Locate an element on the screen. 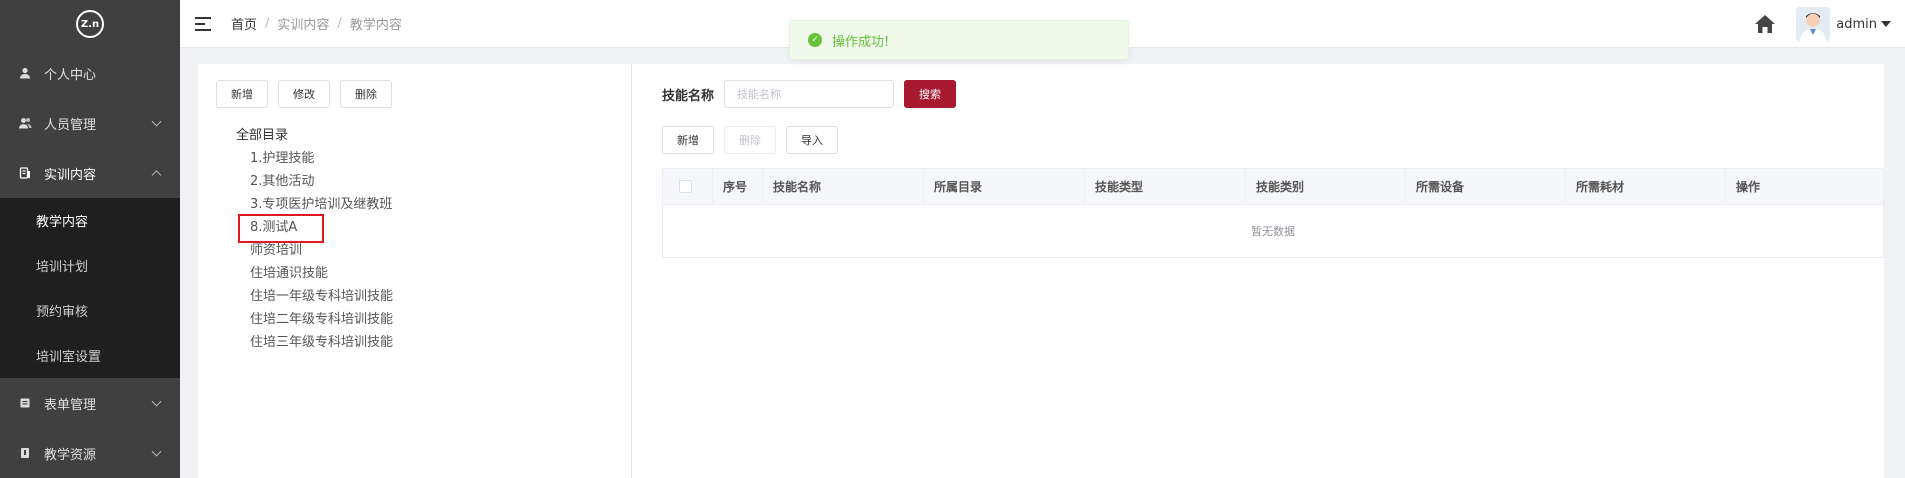  home-icon is located at coordinates (1765, 24).